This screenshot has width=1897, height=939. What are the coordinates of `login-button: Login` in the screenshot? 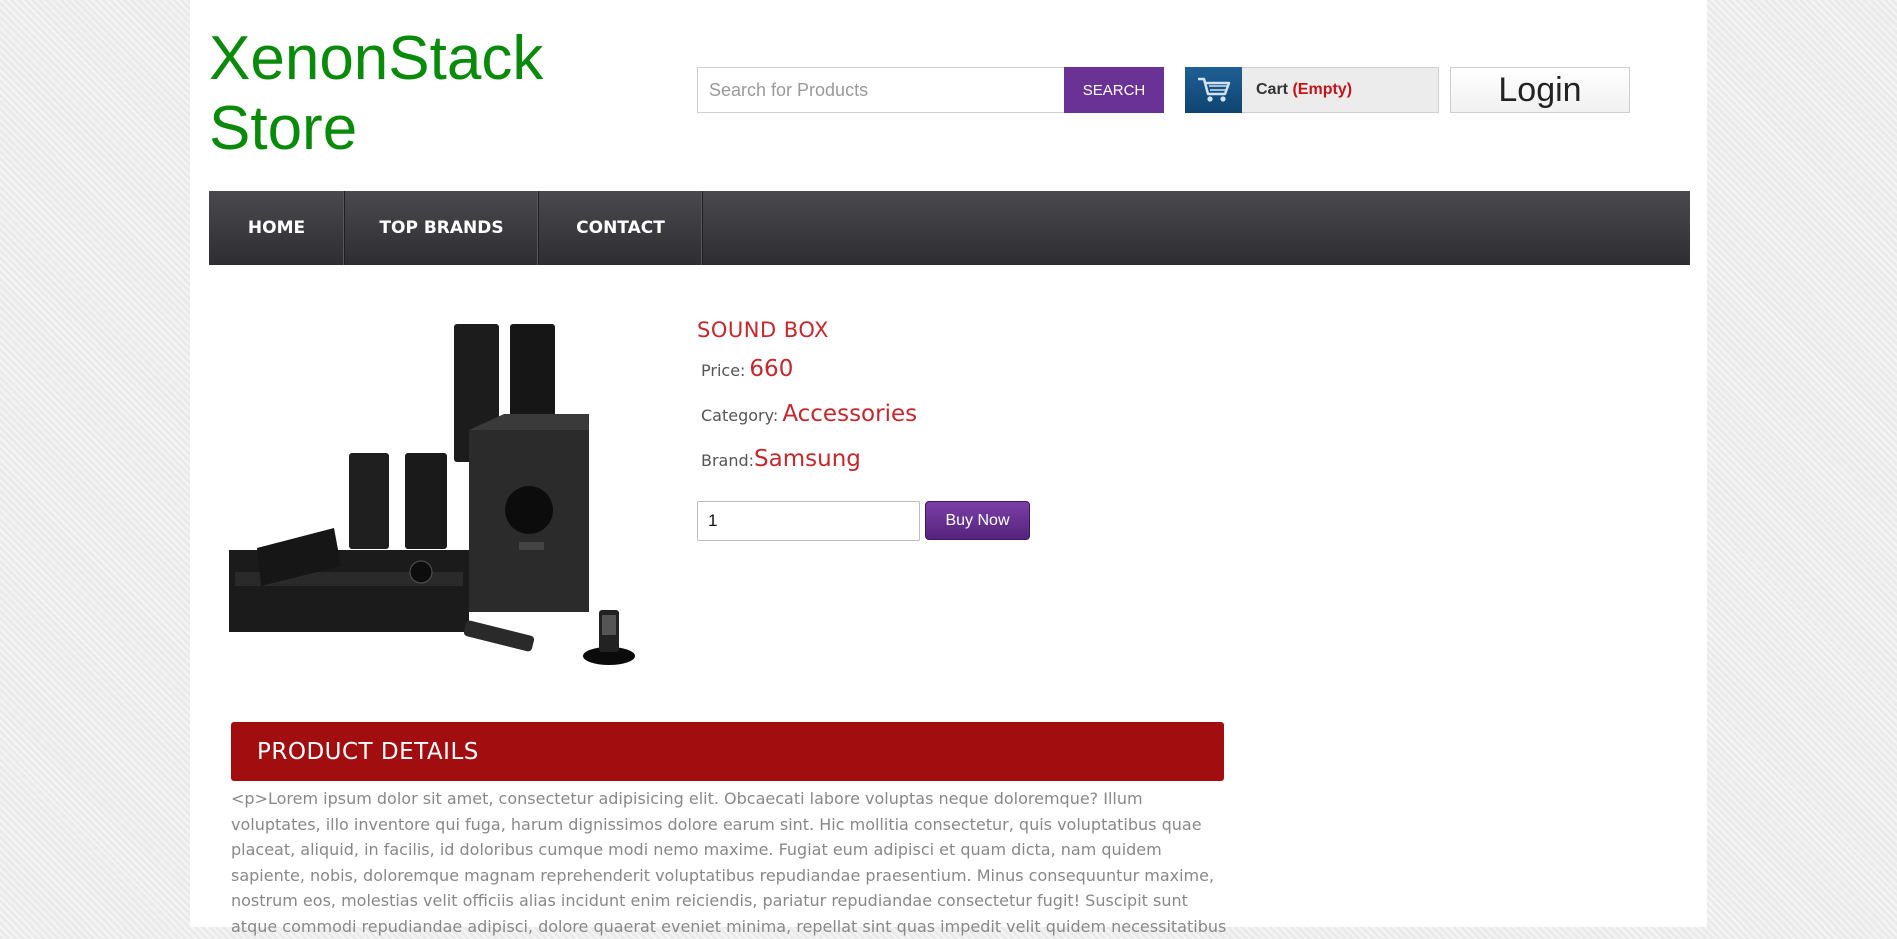 It's located at (1540, 90).